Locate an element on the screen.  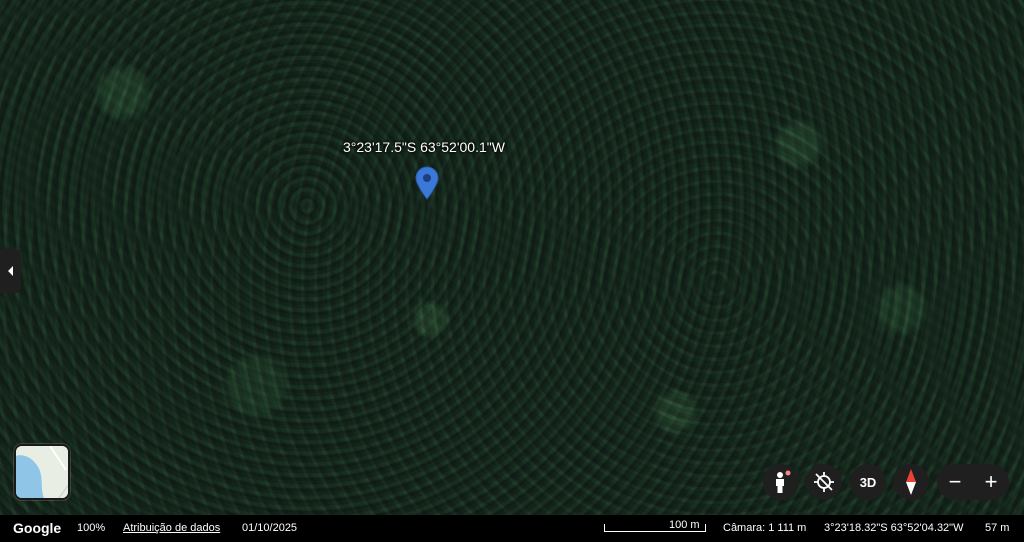
data-attribution-link: Atribuição de dados is located at coordinates (171, 528).